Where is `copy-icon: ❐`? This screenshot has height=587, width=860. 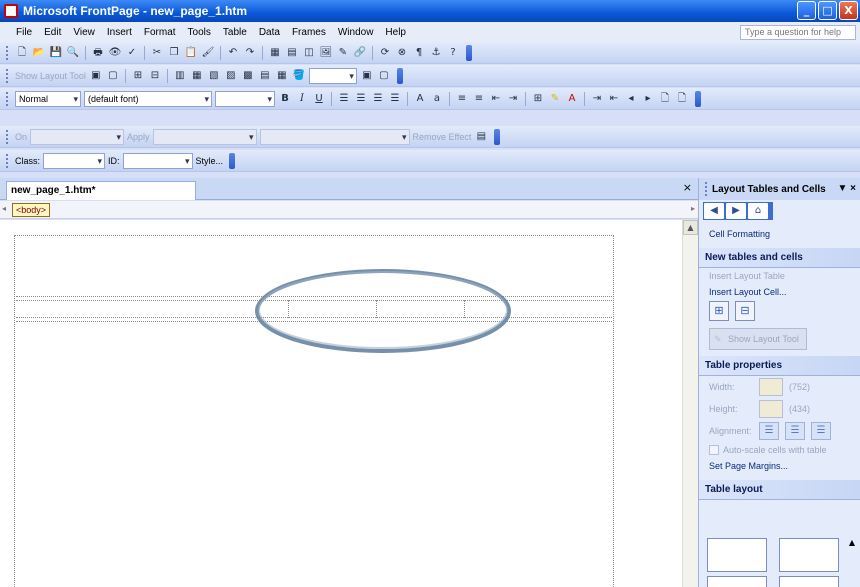
copy-icon: ❐ is located at coordinates (174, 53).